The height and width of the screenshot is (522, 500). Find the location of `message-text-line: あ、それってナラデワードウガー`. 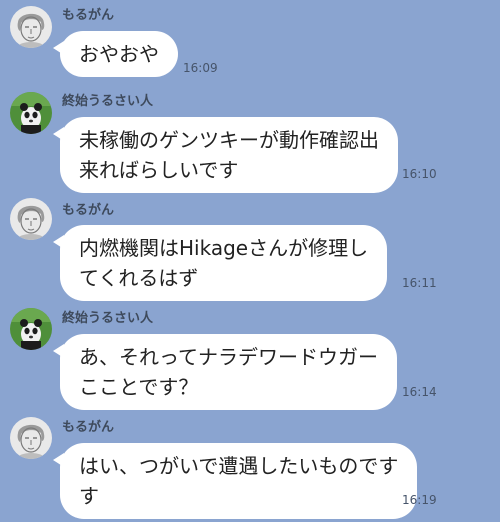

message-text-line: あ、それってナラデワードウガー is located at coordinates (228, 357).